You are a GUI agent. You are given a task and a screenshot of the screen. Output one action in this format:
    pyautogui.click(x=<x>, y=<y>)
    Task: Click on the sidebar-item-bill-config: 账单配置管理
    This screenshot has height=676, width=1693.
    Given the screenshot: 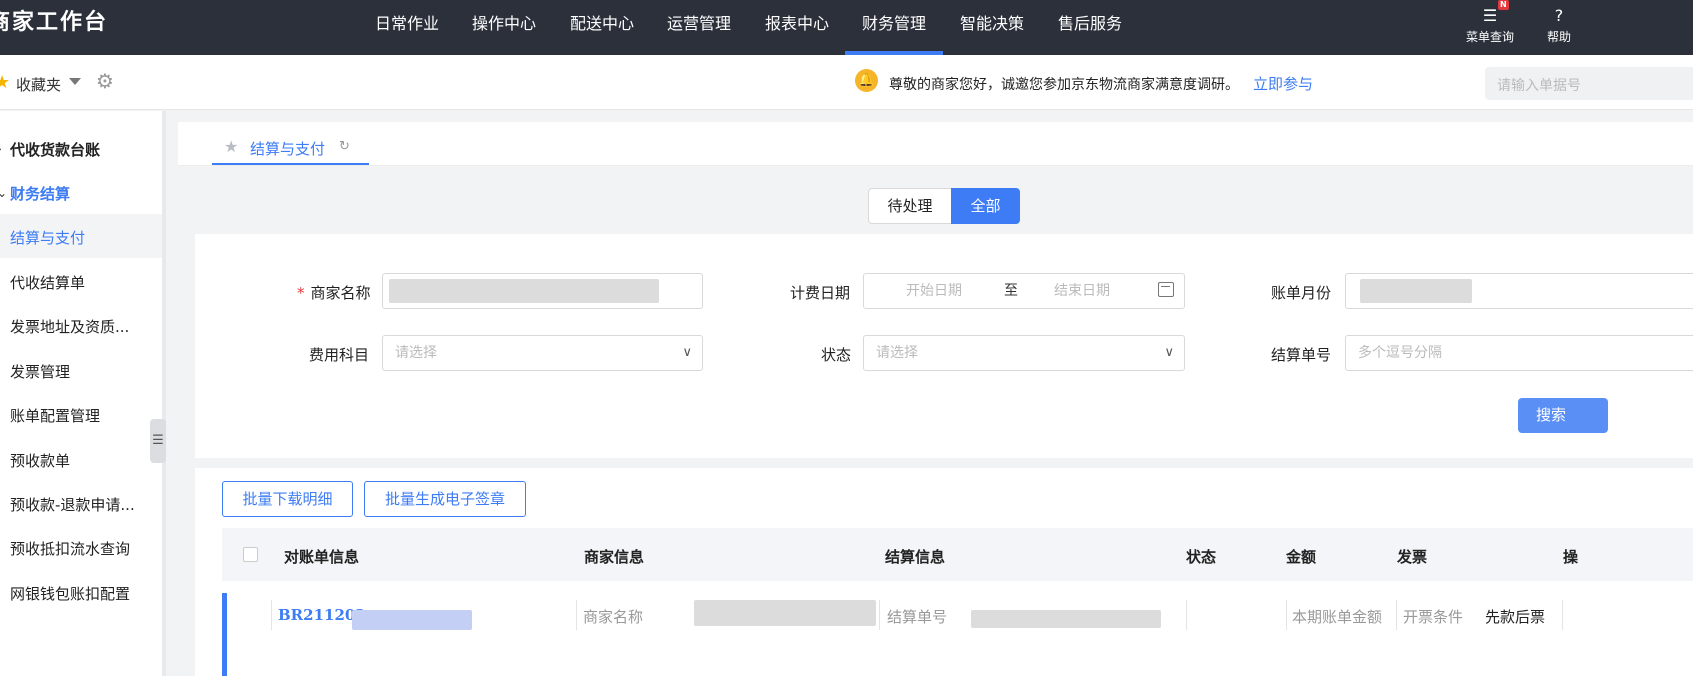 What is the action you would take?
    pyautogui.click(x=55, y=415)
    